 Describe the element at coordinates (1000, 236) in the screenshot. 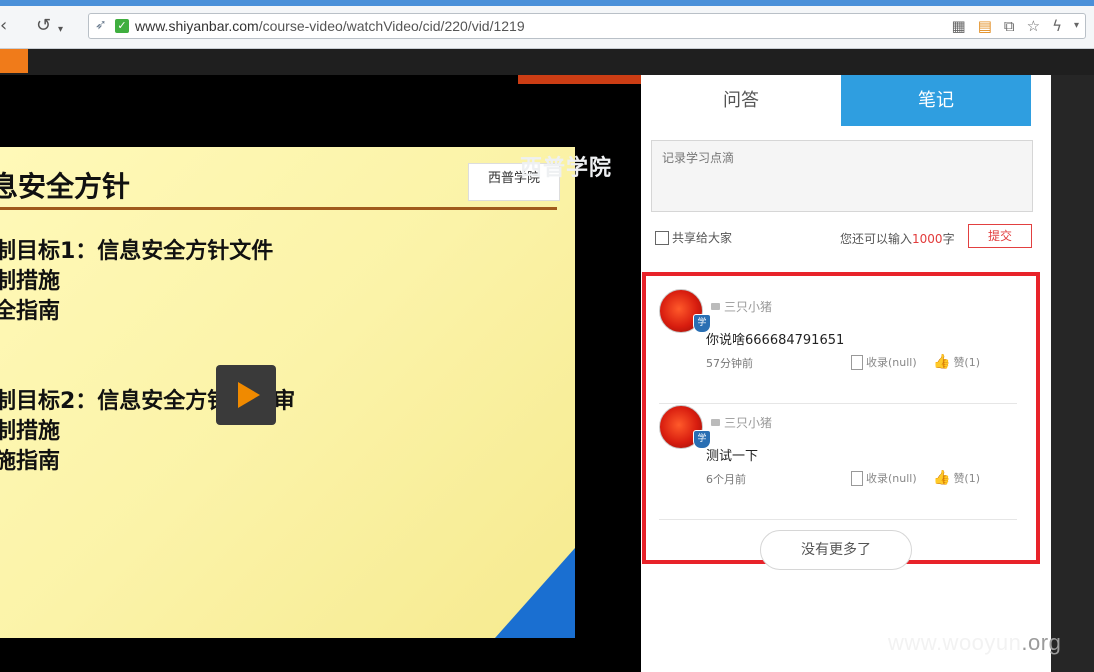

I see `submit-button: 提交` at that location.